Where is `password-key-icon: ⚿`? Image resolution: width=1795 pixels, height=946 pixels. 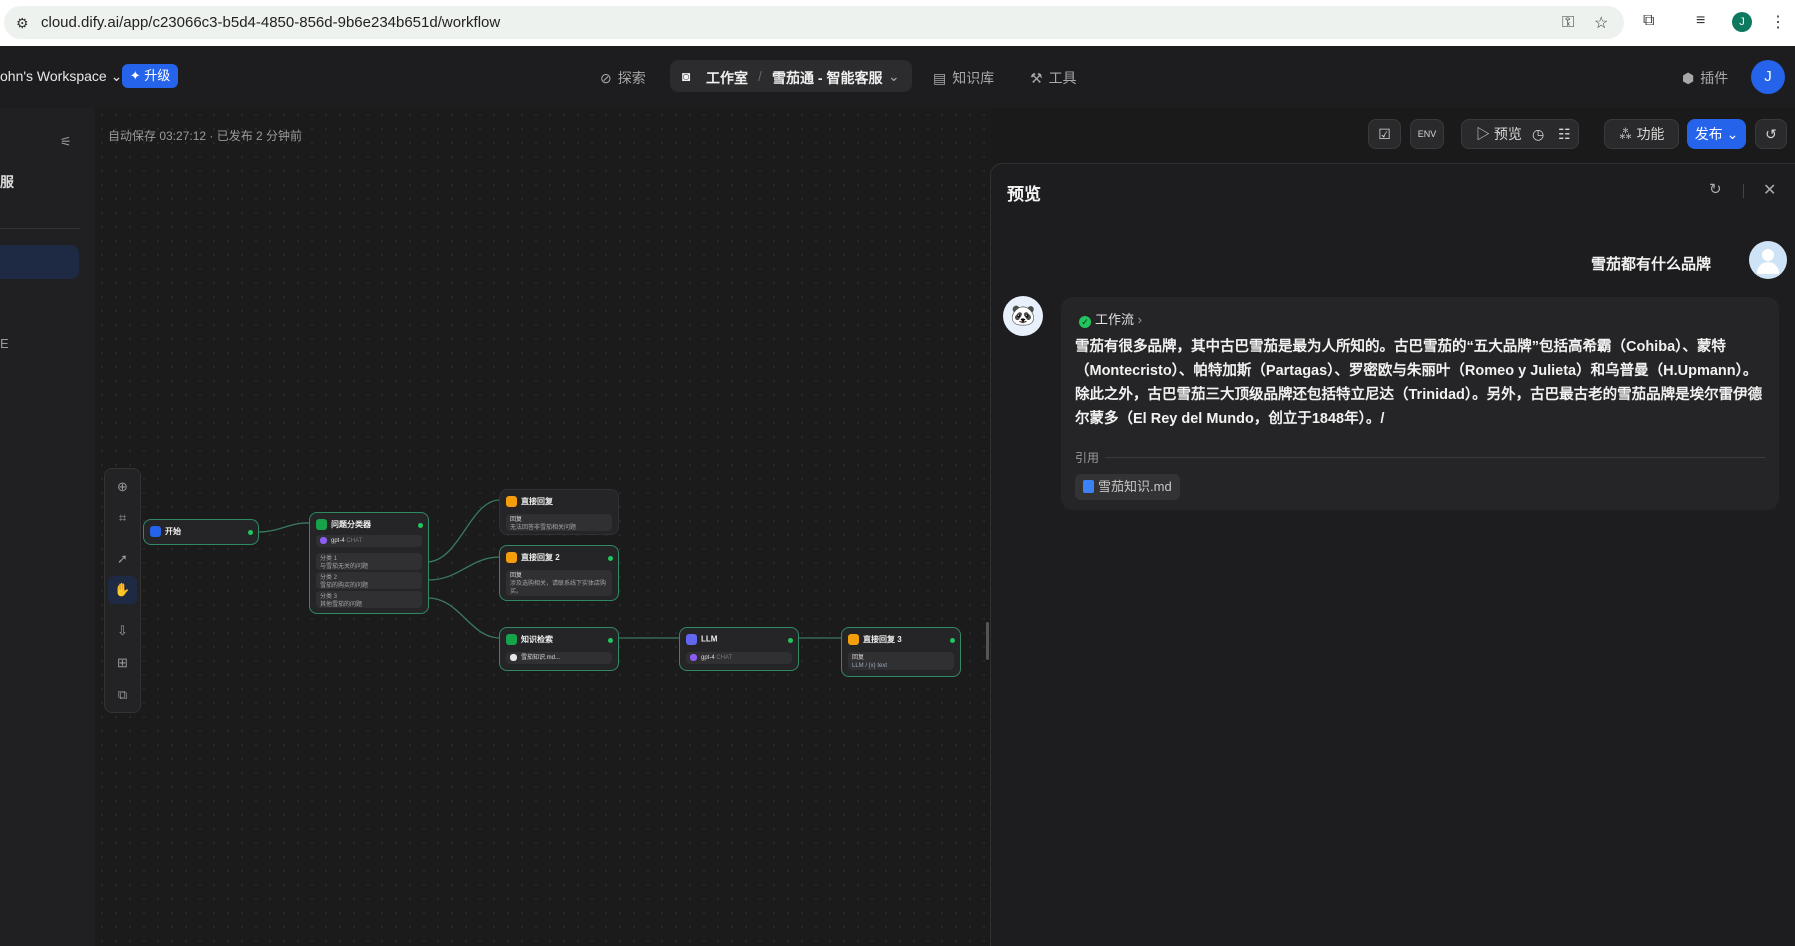
password-key-icon: ⚿ is located at coordinates (1568, 23).